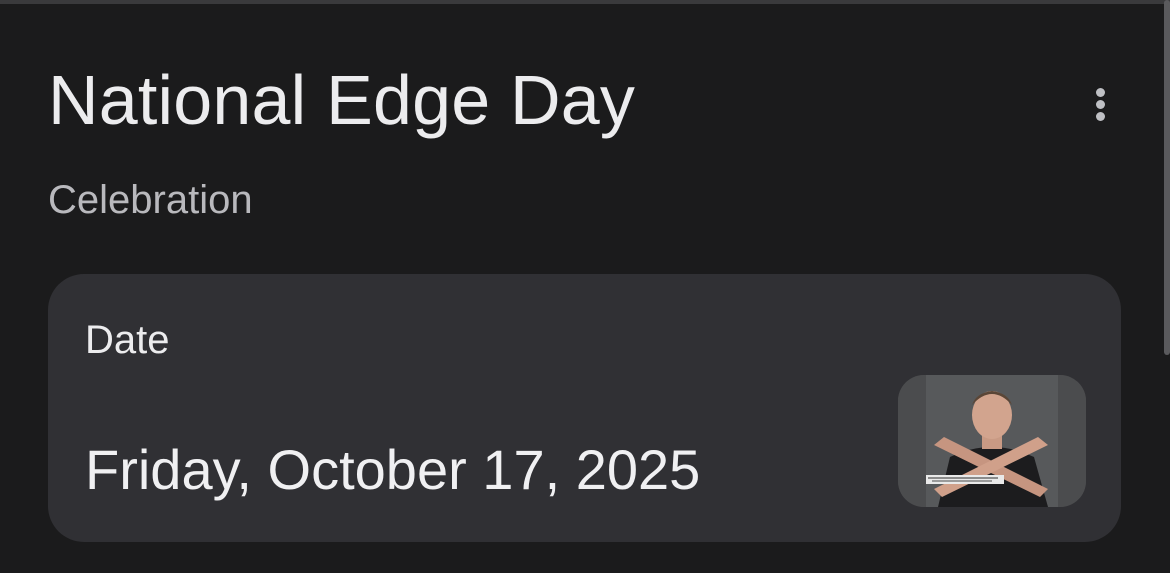  Describe the element at coordinates (1167, 177) in the screenshot. I see `scrollbar` at that location.